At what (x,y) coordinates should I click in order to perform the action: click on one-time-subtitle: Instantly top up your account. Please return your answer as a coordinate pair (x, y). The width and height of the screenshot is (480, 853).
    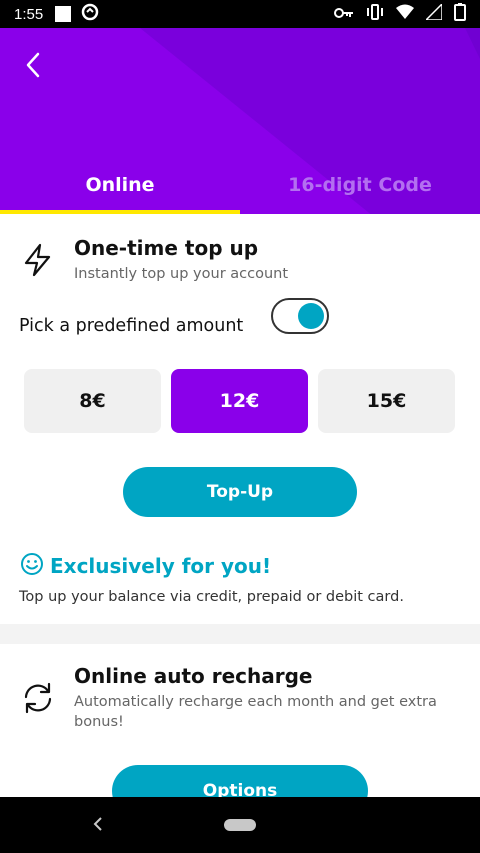
    Looking at the image, I should click on (181, 274).